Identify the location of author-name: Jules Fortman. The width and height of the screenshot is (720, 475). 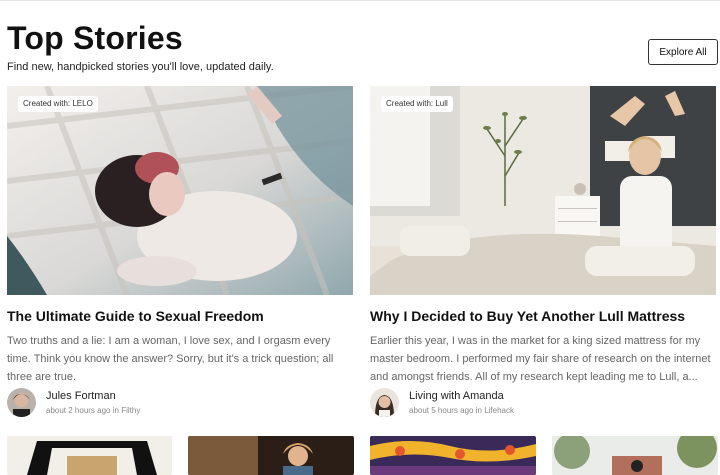
(81, 396).